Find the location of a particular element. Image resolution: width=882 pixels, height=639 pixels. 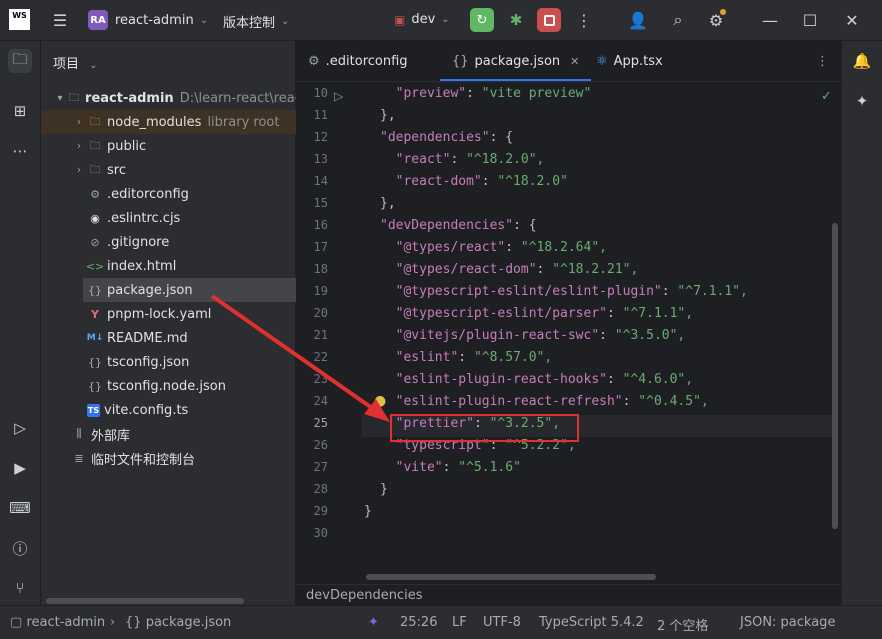

json-icon: {} is located at coordinates (133, 622).